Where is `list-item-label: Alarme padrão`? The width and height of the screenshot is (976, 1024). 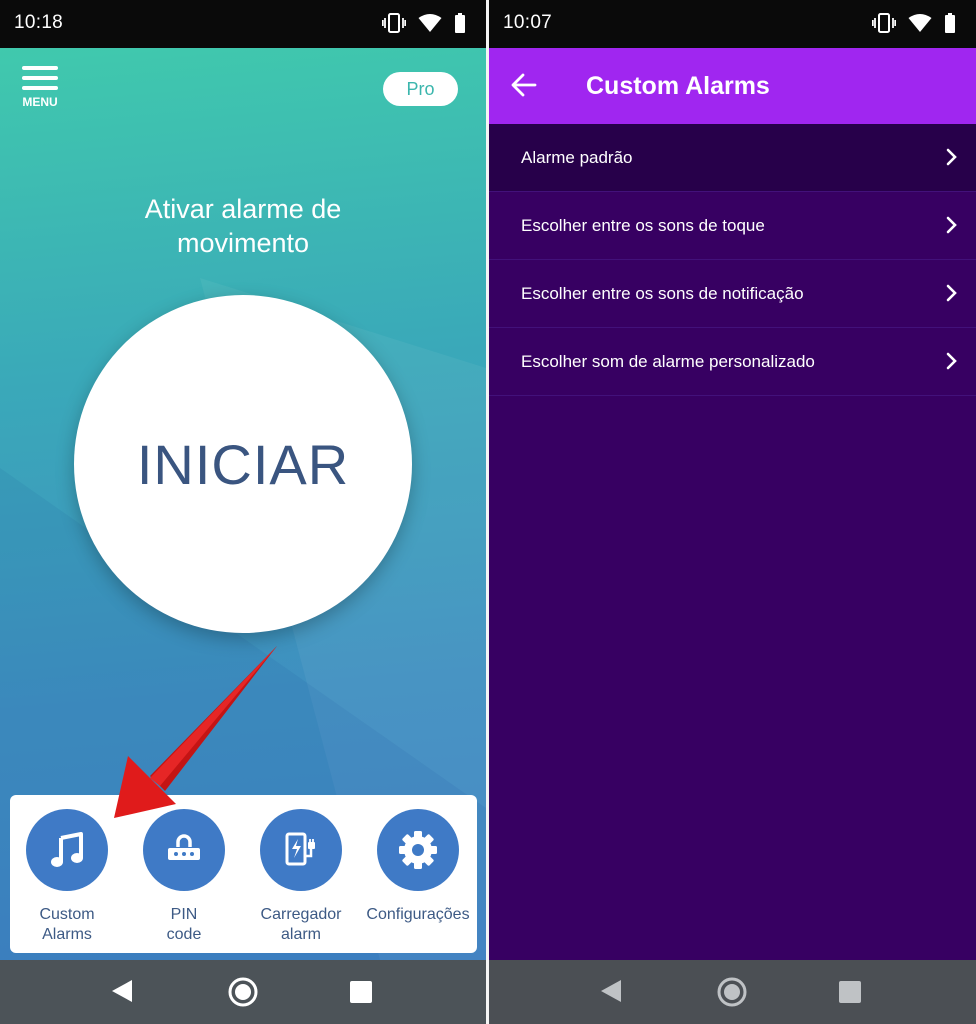
list-item-label: Alarme padrão is located at coordinates (577, 157).